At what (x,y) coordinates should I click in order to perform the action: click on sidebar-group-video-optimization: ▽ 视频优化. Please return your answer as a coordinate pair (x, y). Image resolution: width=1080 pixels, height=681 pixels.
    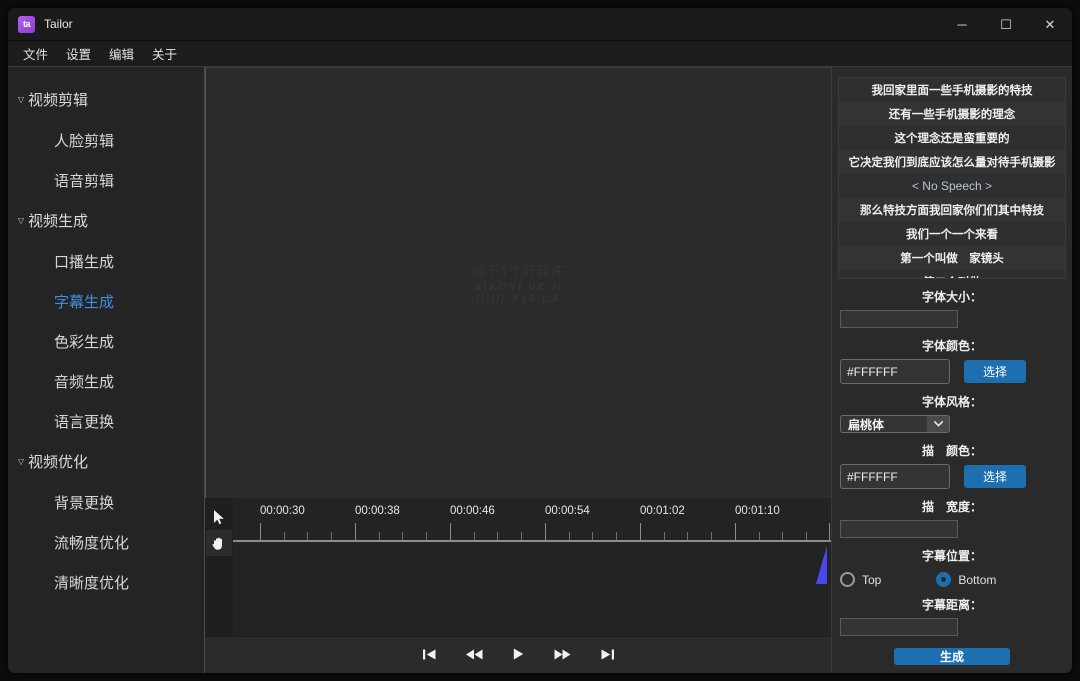
    Looking at the image, I should click on (106, 461).